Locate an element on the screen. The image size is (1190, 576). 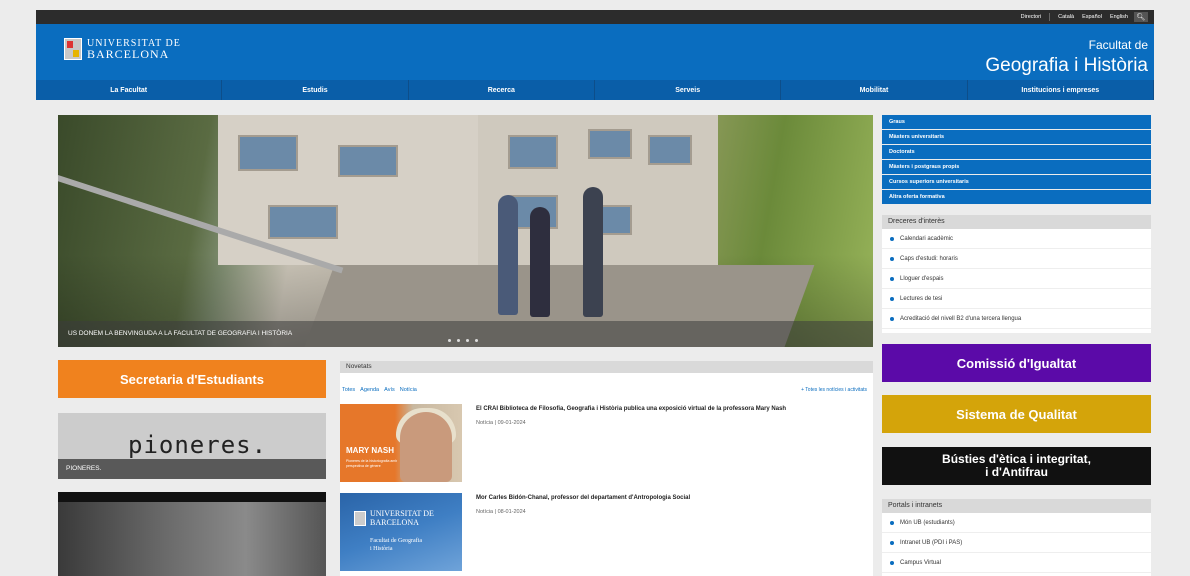
logo-text: UNIVERSITAT DE BARCELONA is located at coordinates (134, 49).